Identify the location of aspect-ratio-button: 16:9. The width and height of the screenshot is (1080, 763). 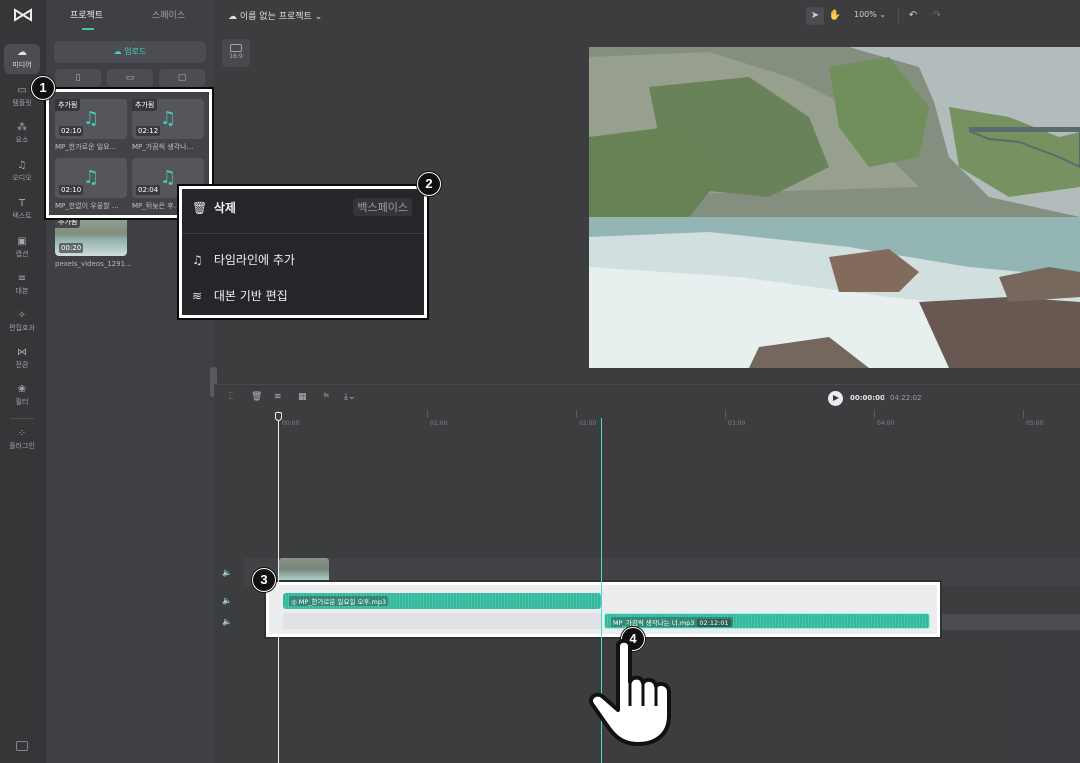
(236, 53).